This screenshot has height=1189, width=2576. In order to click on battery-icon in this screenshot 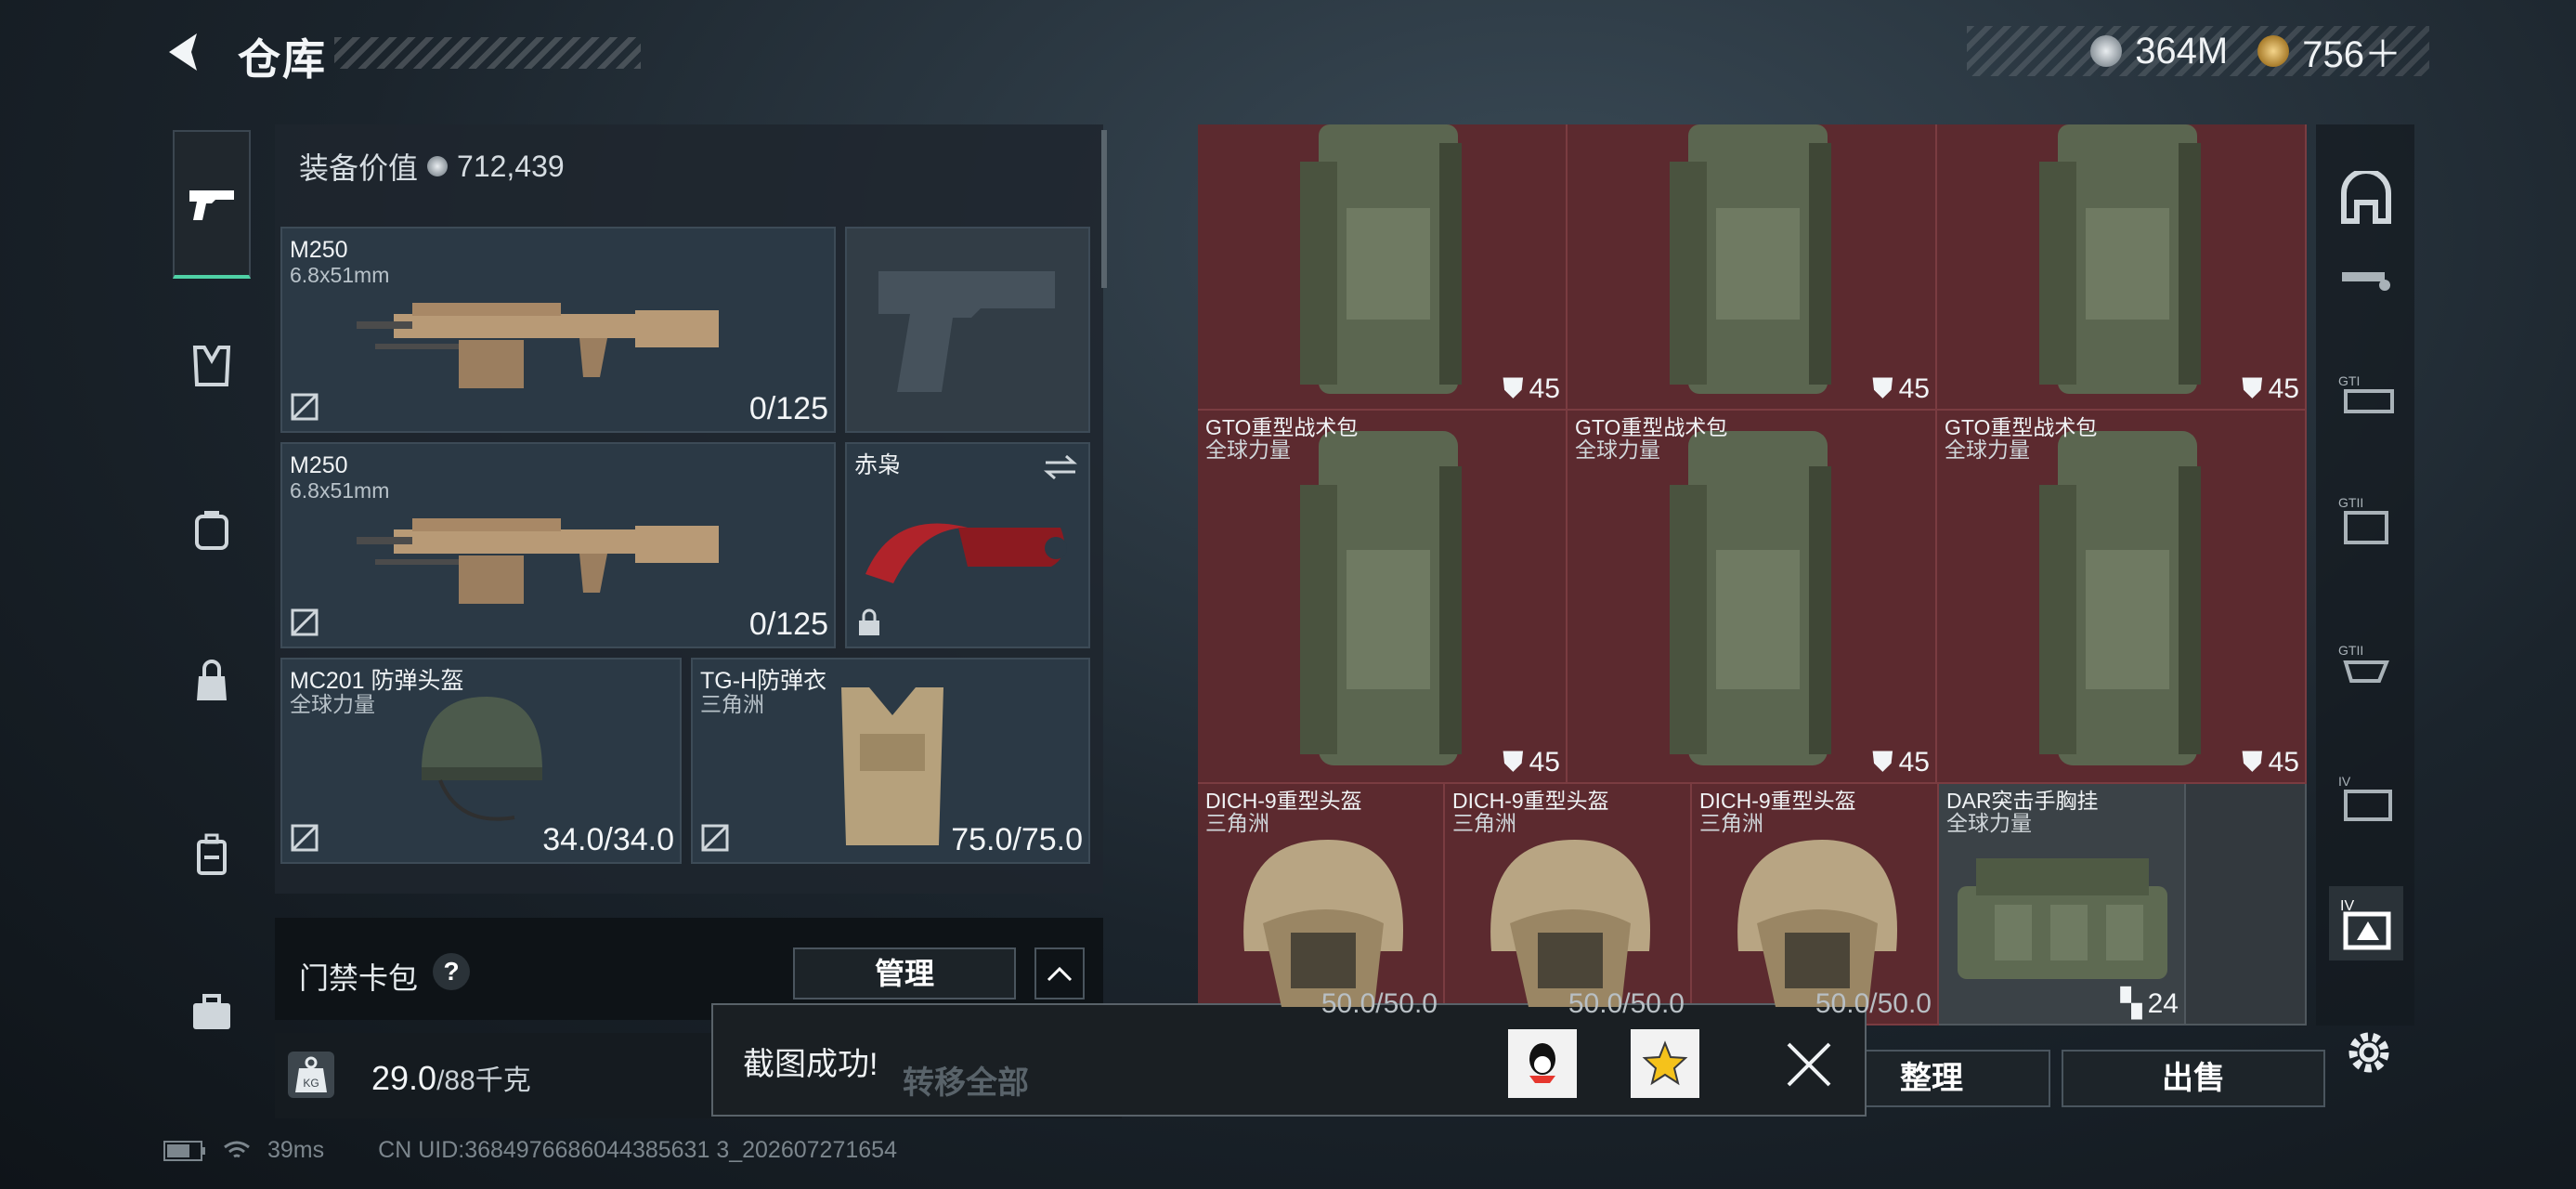, I will do `click(184, 1151)`.